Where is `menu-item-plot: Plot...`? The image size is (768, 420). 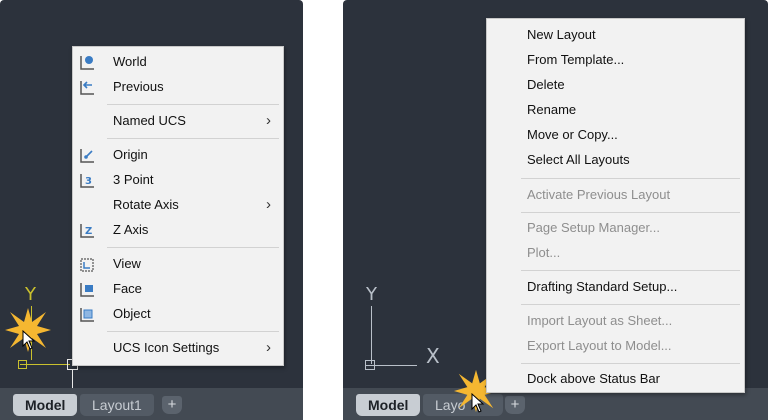 menu-item-plot: Plot... is located at coordinates (615, 253).